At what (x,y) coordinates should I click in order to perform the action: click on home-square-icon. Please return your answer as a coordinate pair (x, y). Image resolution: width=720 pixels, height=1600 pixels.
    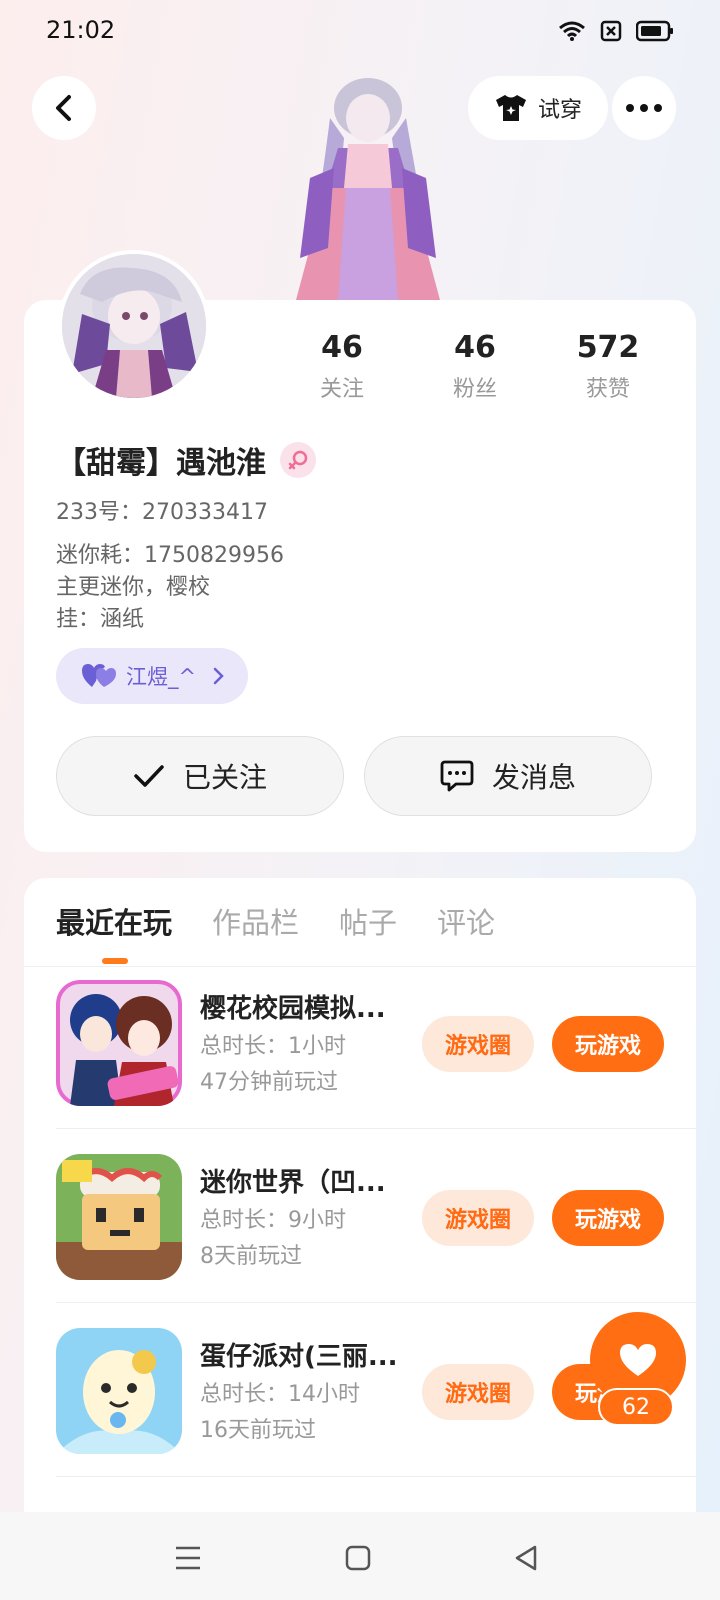
    Looking at the image, I should click on (358, 1558).